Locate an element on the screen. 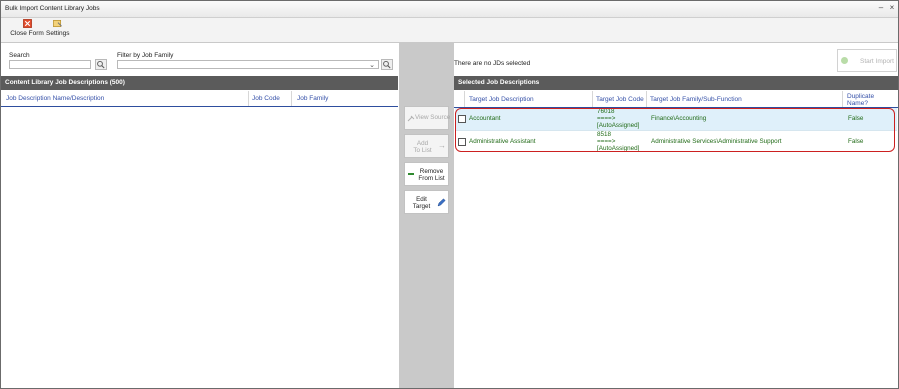 Image resolution: width=899 pixels, height=389 pixels. edit-label: Edit is located at coordinates (421, 199).